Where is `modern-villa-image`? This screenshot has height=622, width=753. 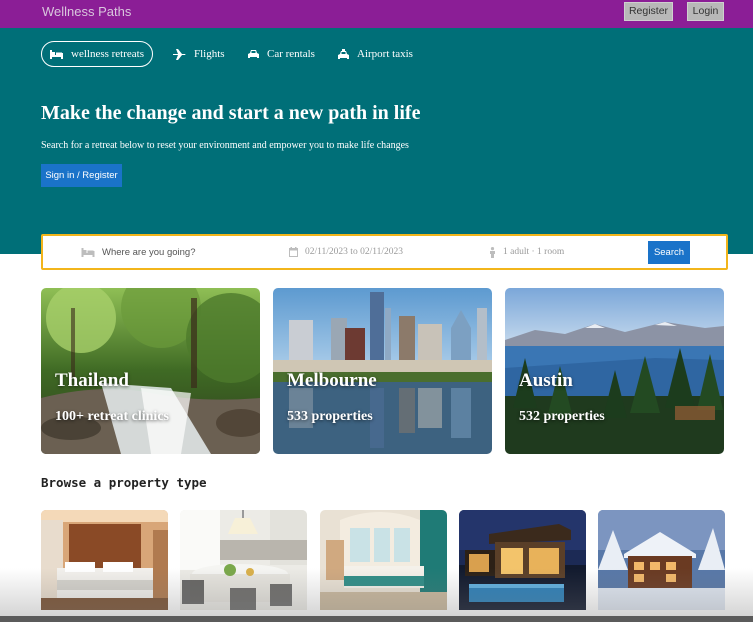 modern-villa-image is located at coordinates (522, 560).